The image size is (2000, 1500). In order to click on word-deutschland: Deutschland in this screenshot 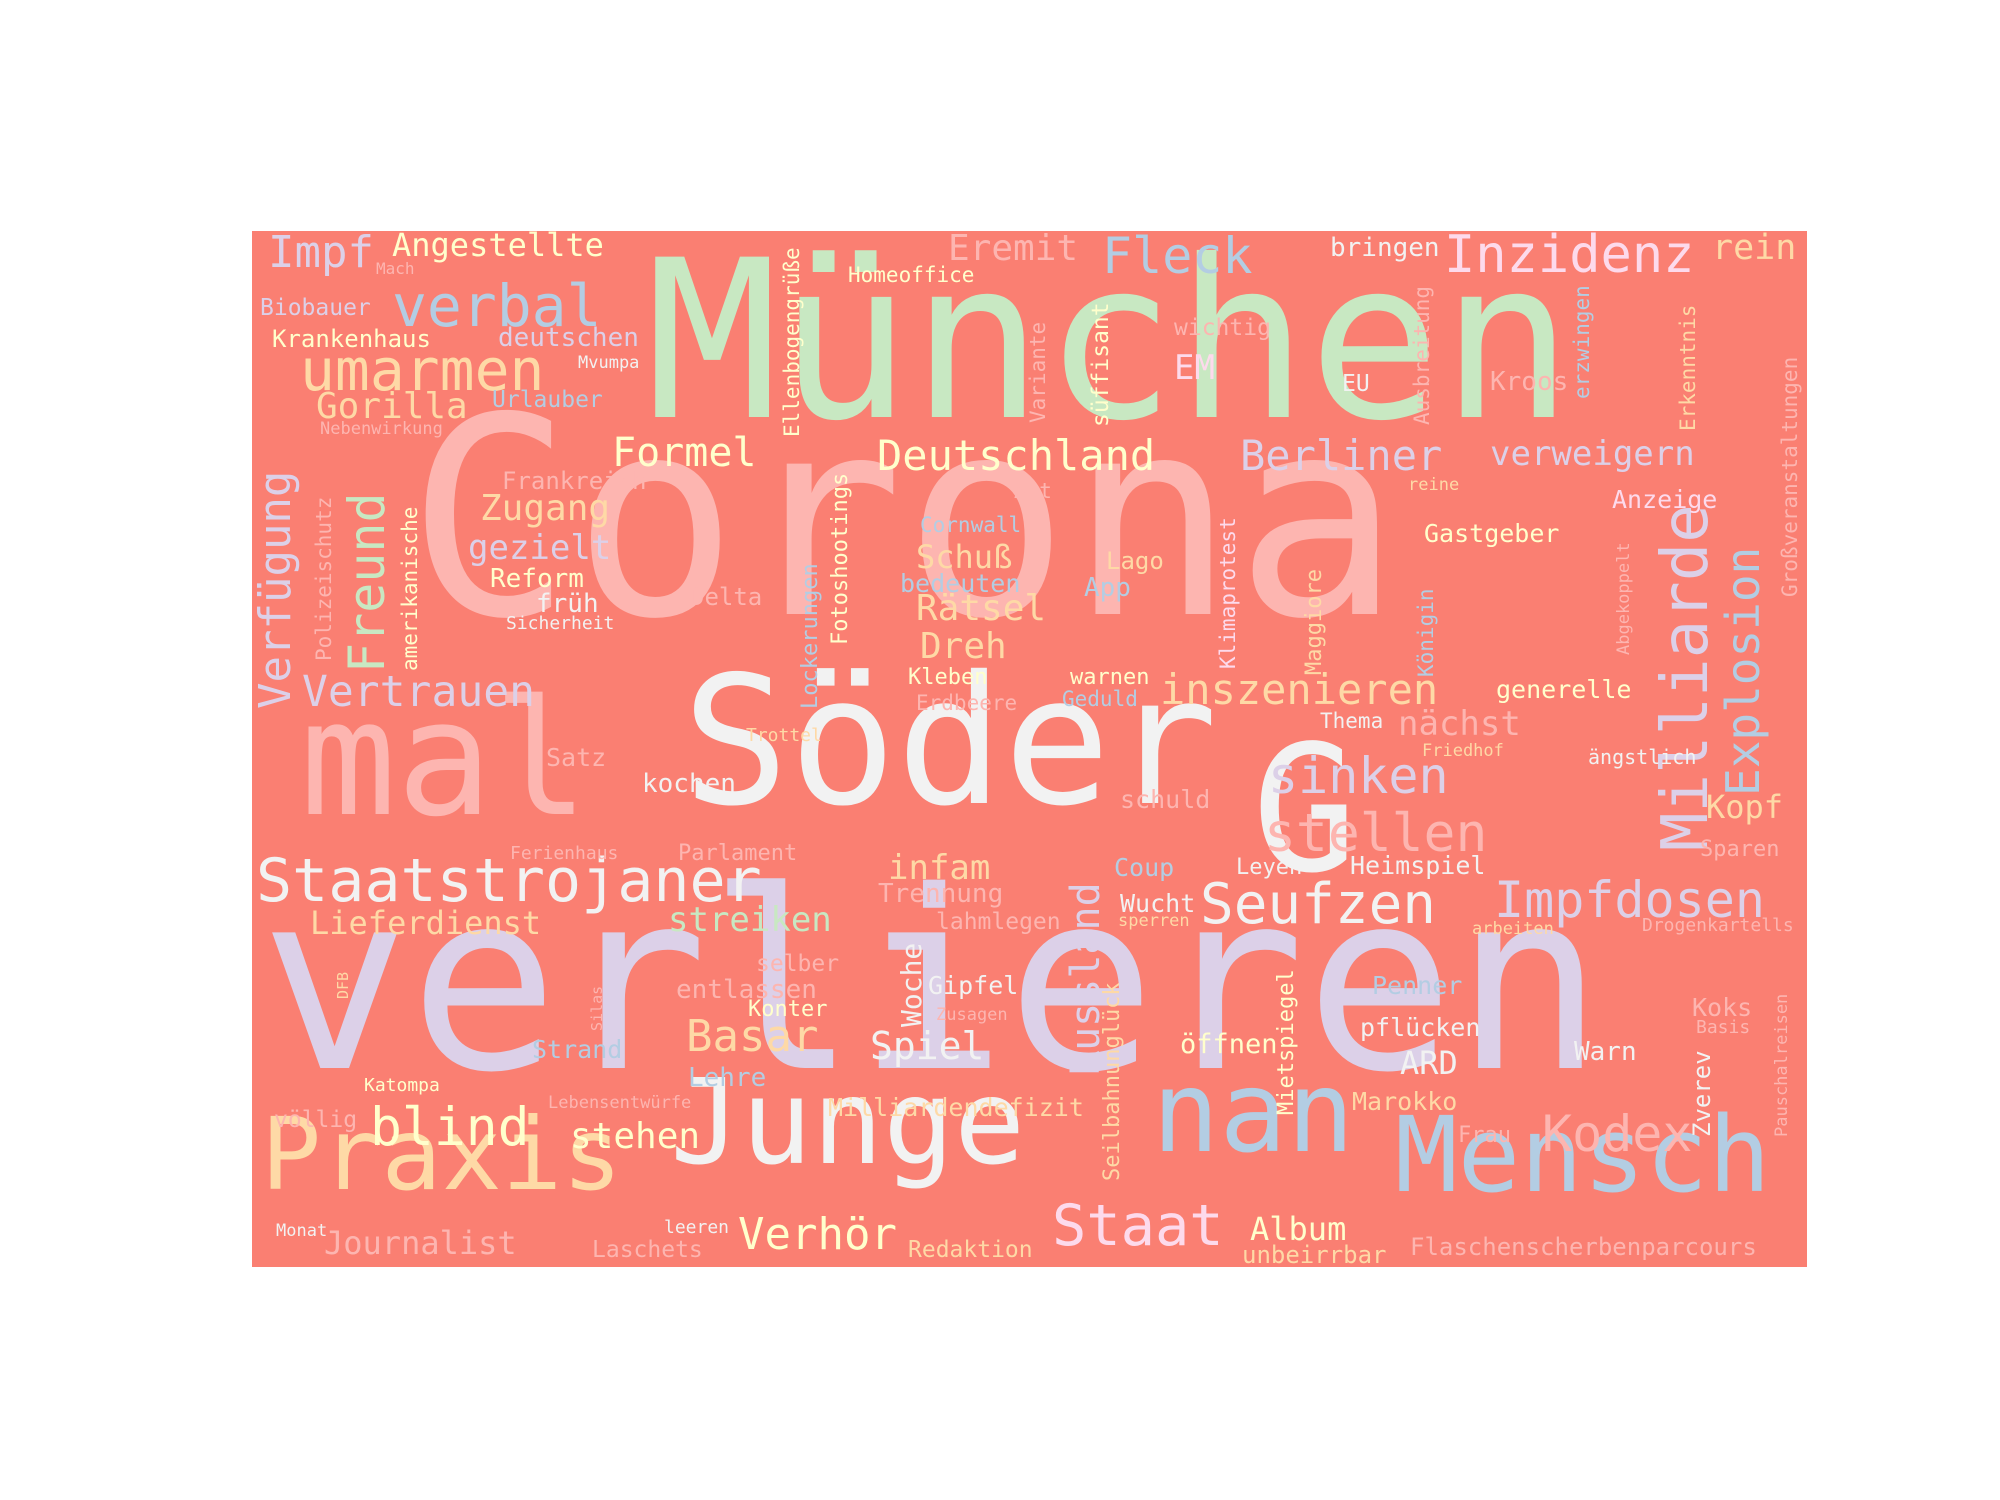, I will do `click(1016, 455)`.